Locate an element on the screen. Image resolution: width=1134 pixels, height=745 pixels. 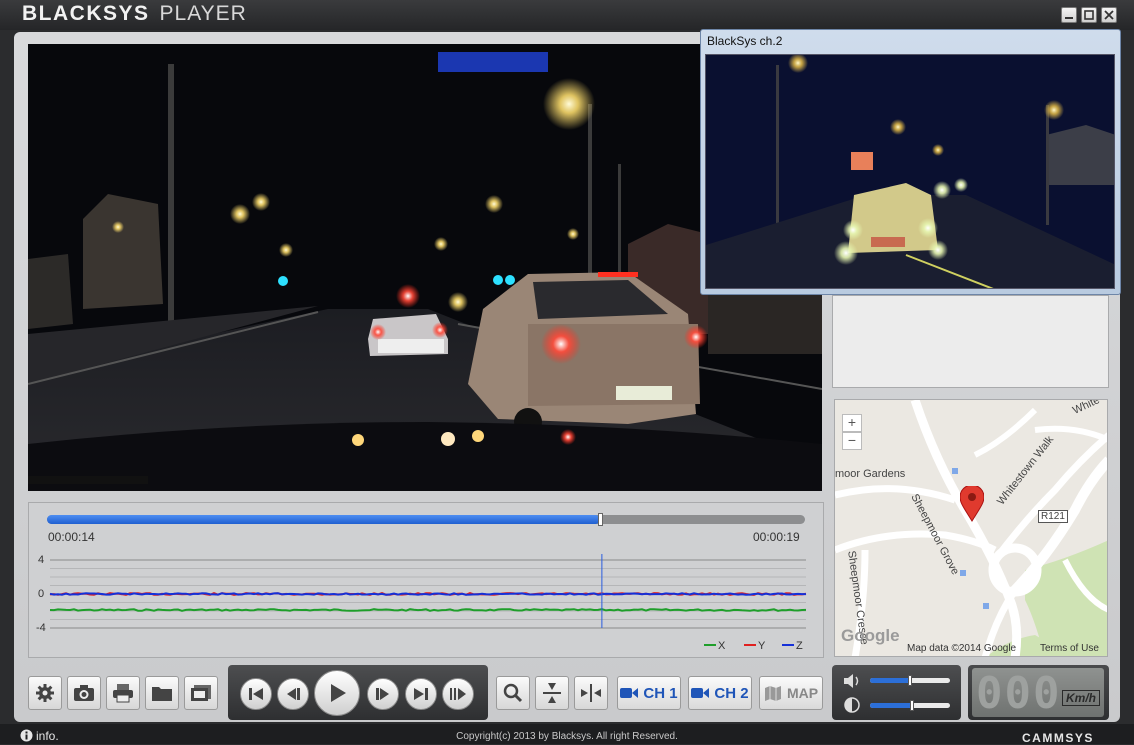
legend-z-label: Z is located at coordinates (799, 646).